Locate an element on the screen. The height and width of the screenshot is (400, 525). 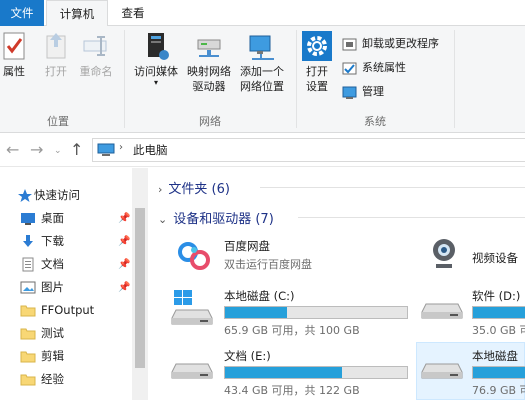
map-drive-label-1: 映射网络 is located at coordinates (209, 71).